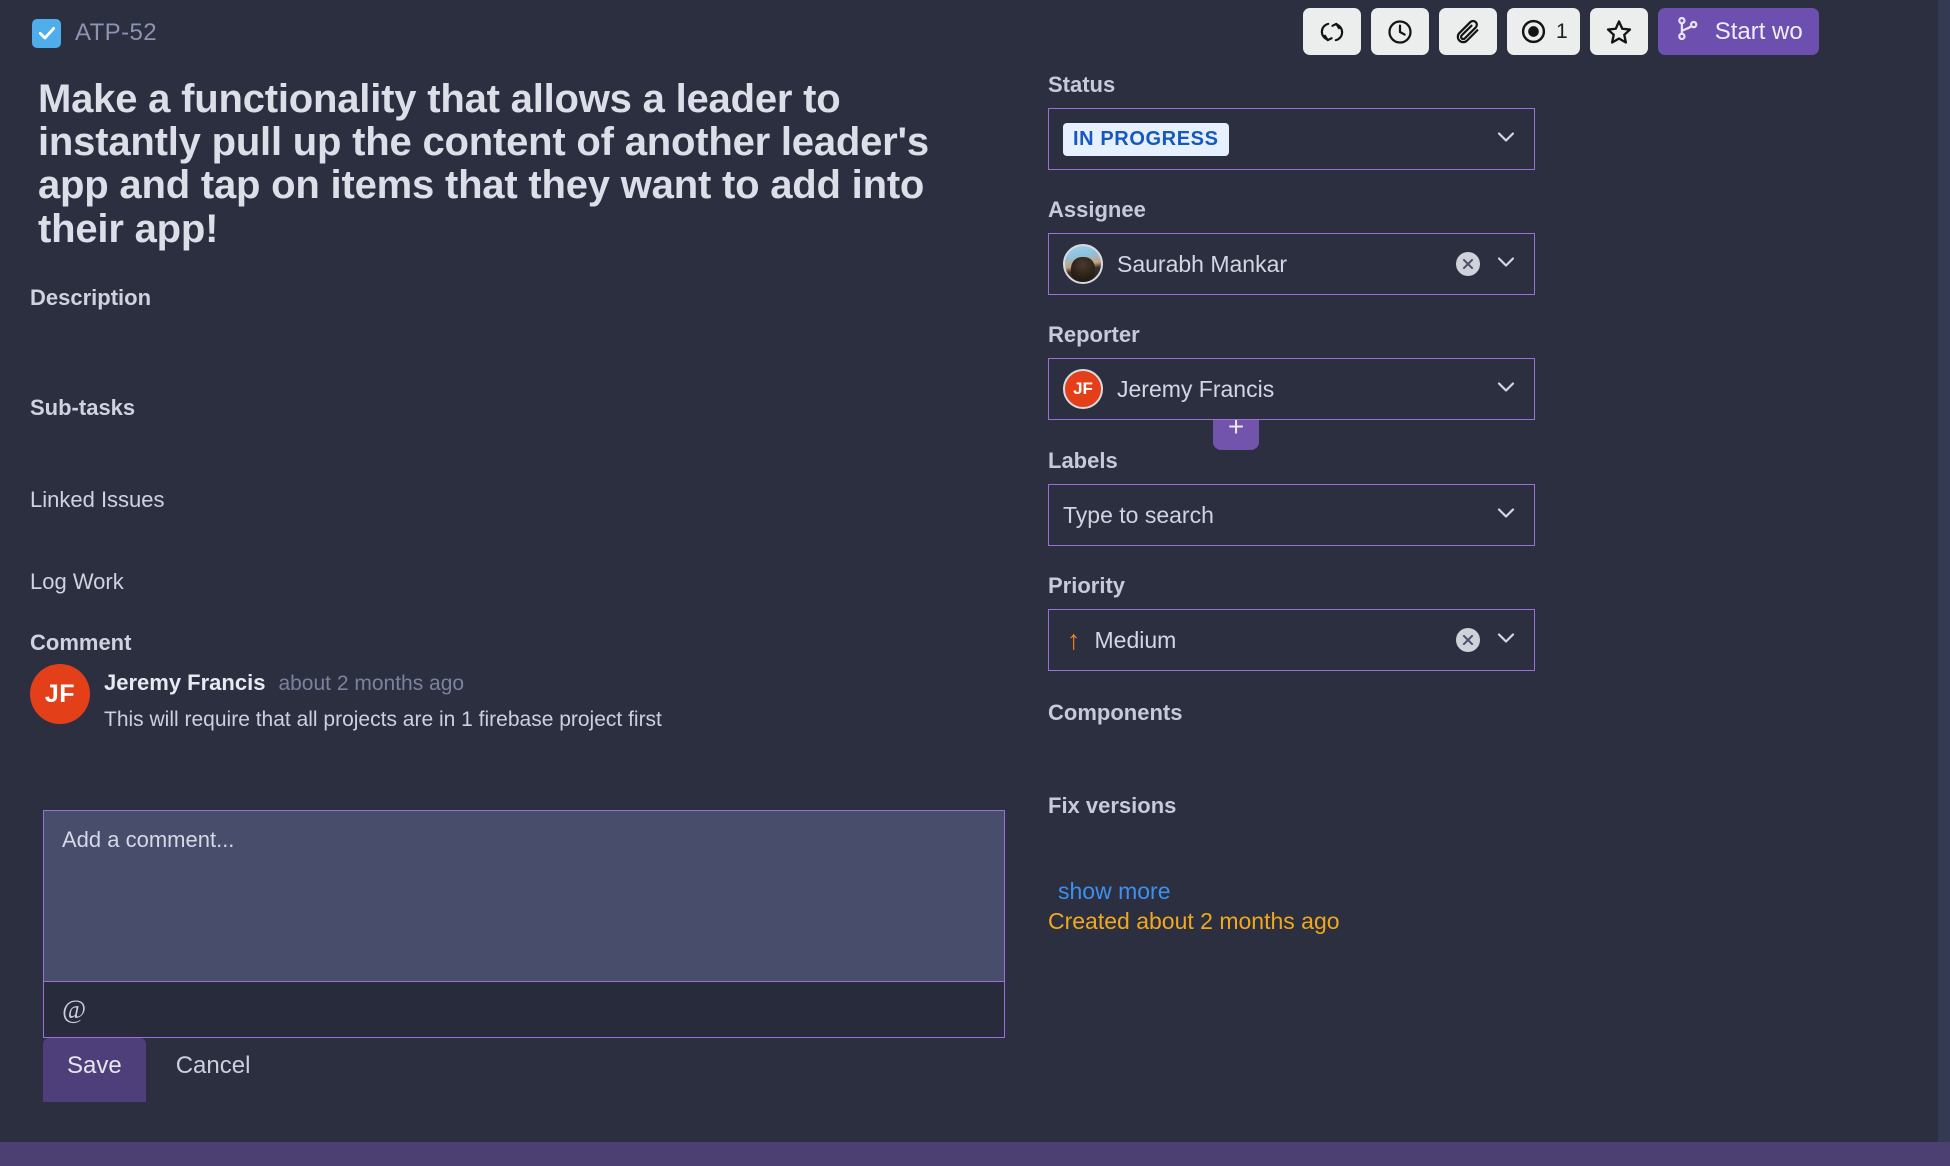 The width and height of the screenshot is (1950, 1166). I want to click on issue-key: ATP-52, so click(116, 33).